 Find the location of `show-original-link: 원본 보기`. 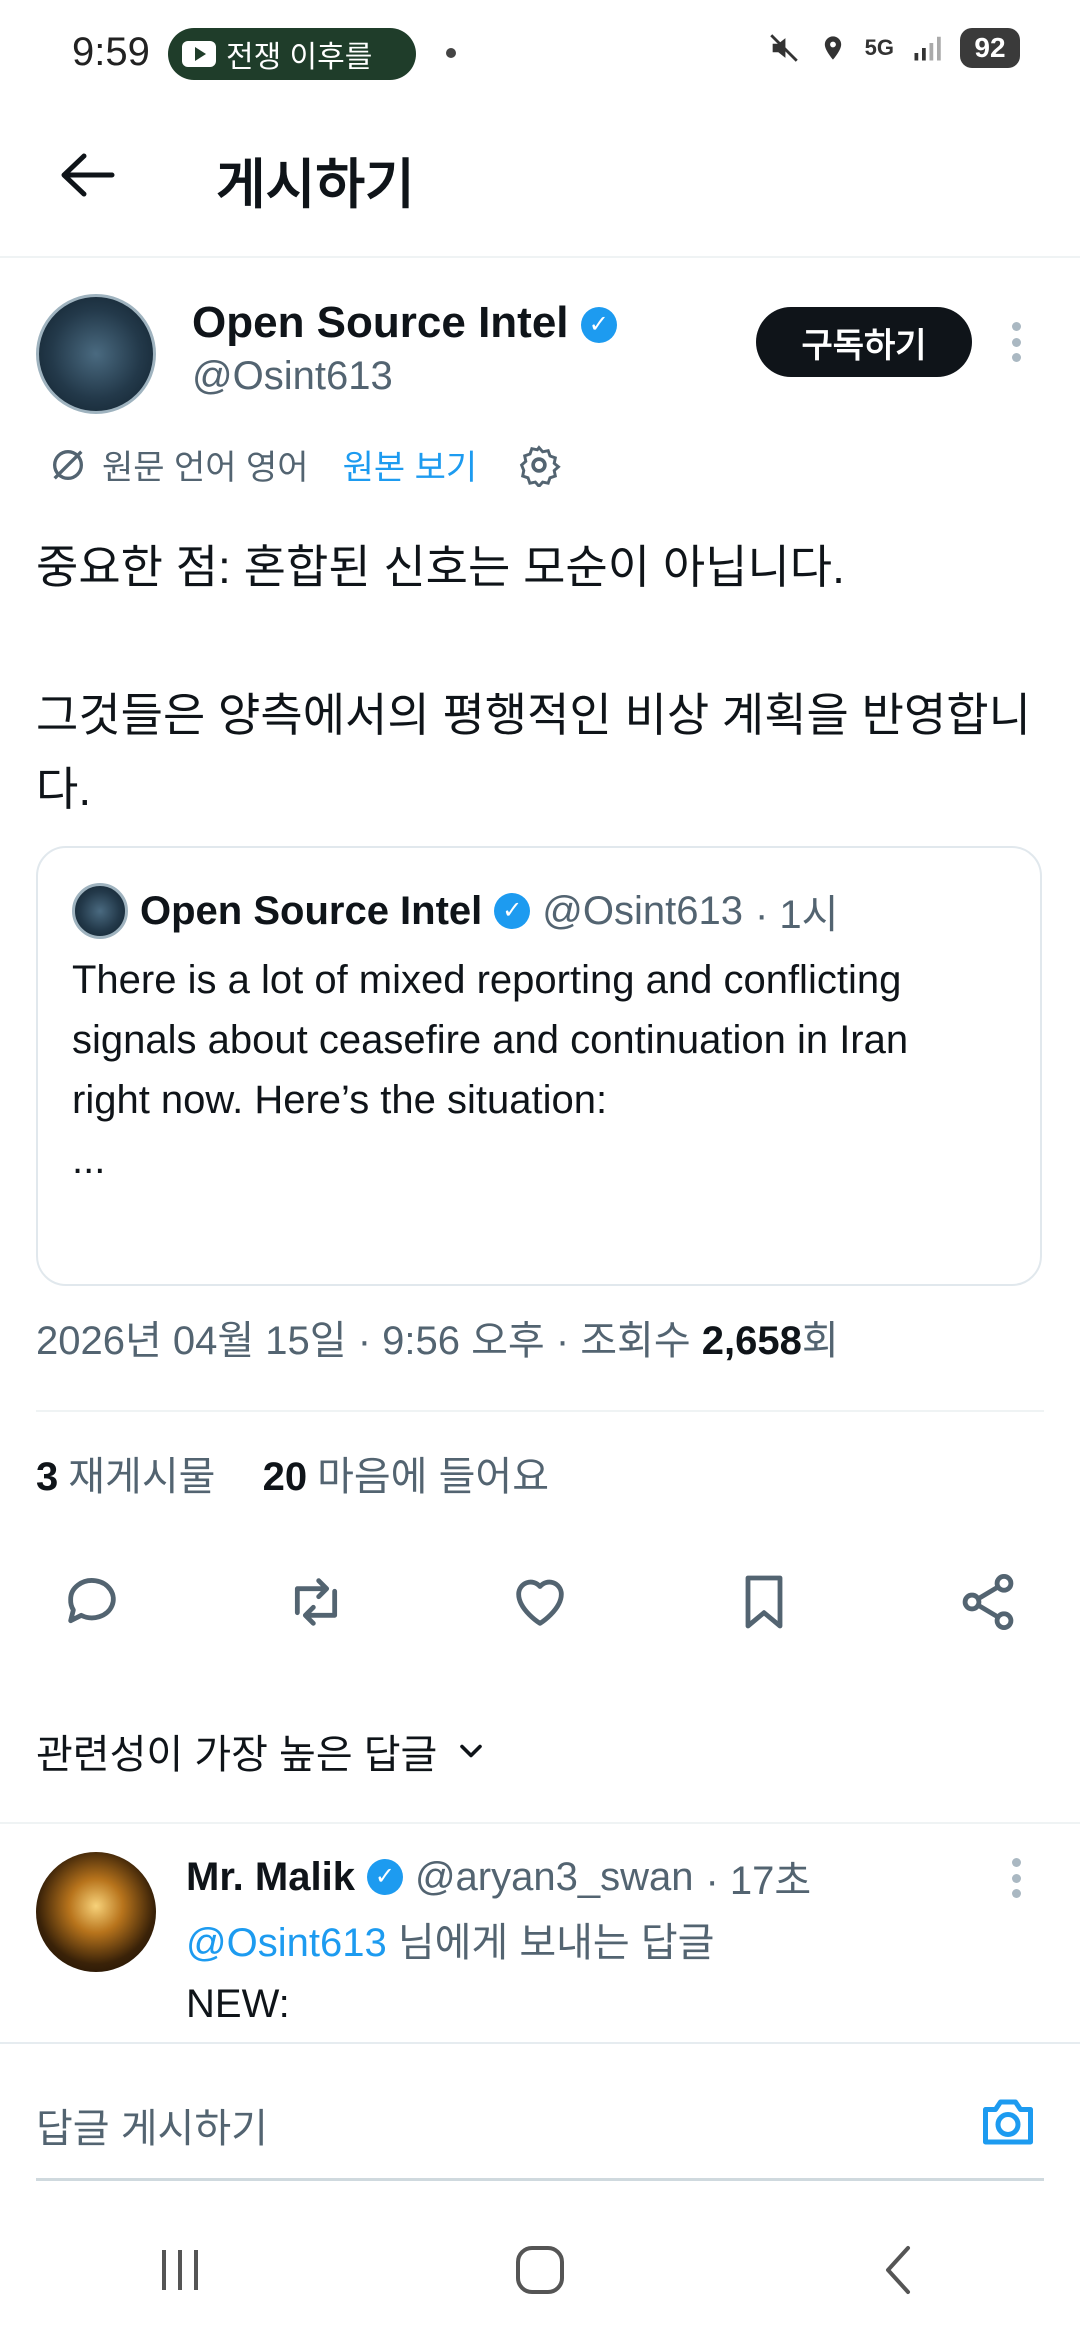

show-original-link: 원본 보기 is located at coordinates (410, 464).